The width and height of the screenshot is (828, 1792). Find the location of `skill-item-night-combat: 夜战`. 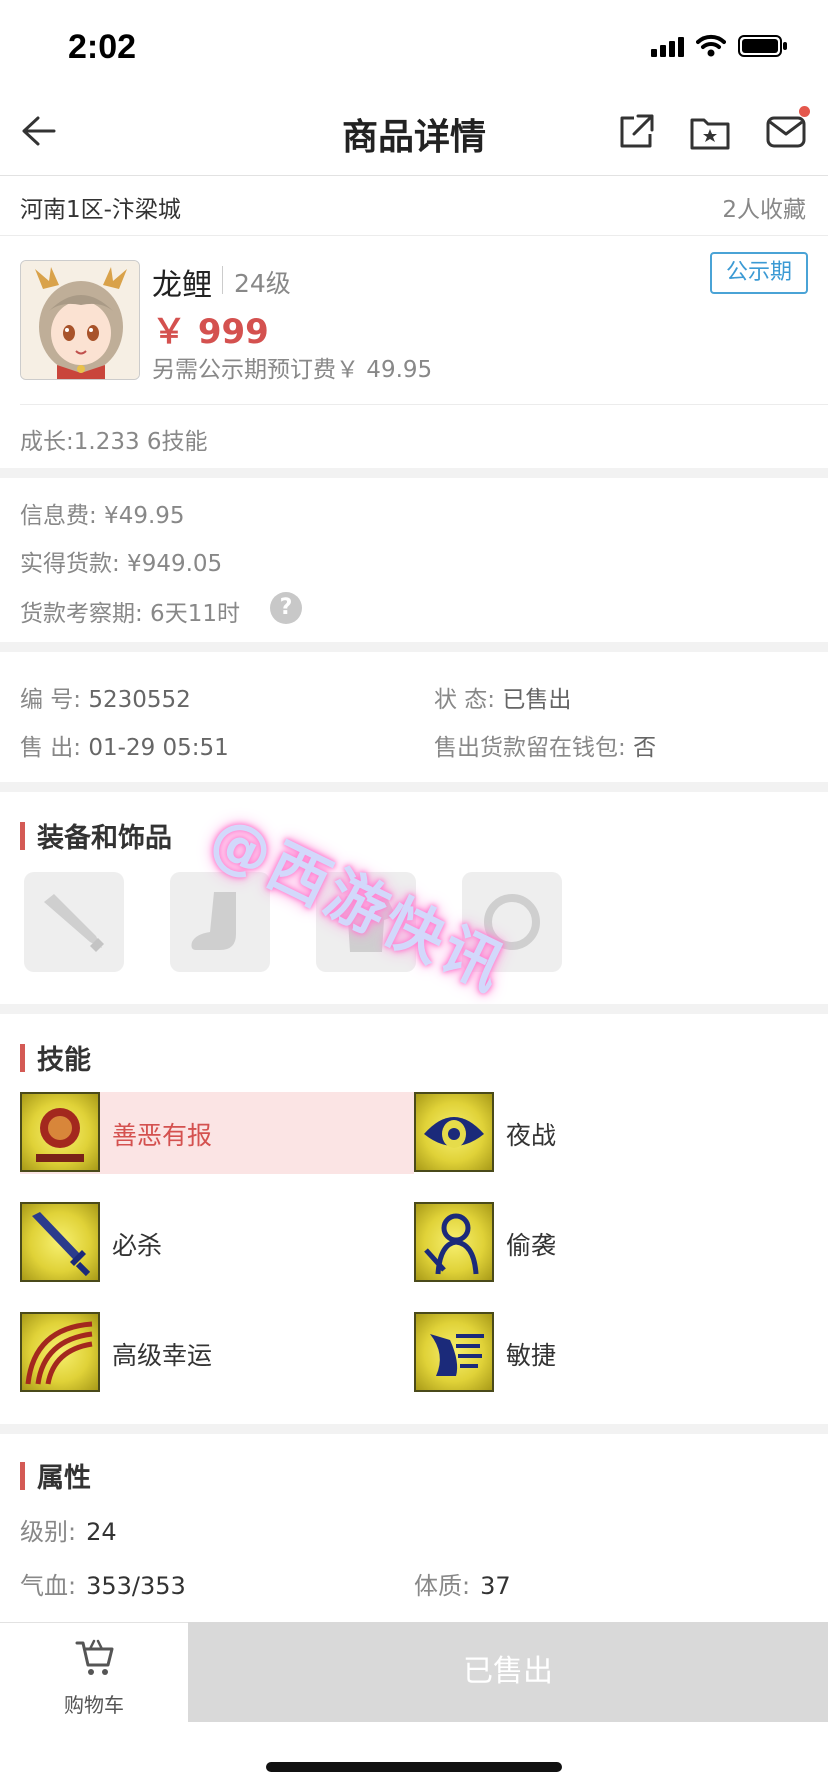

skill-item-night-combat: 夜战 is located at coordinates (611, 1133).